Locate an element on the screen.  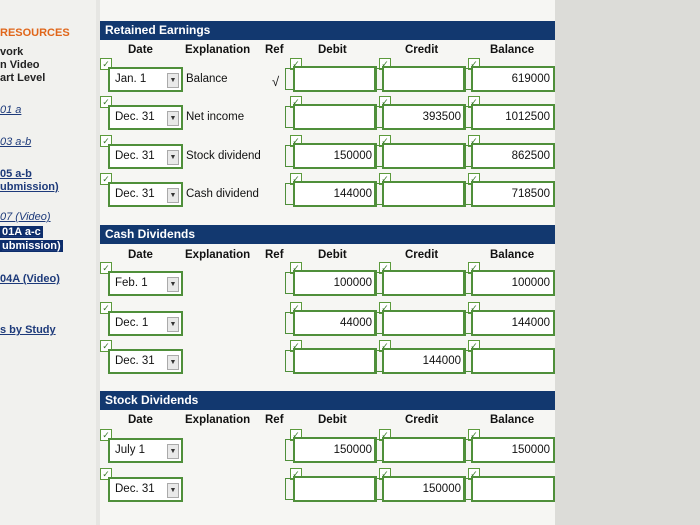
sidebar-link-01a-submission: ubmission) is located at coordinates (31, 246).